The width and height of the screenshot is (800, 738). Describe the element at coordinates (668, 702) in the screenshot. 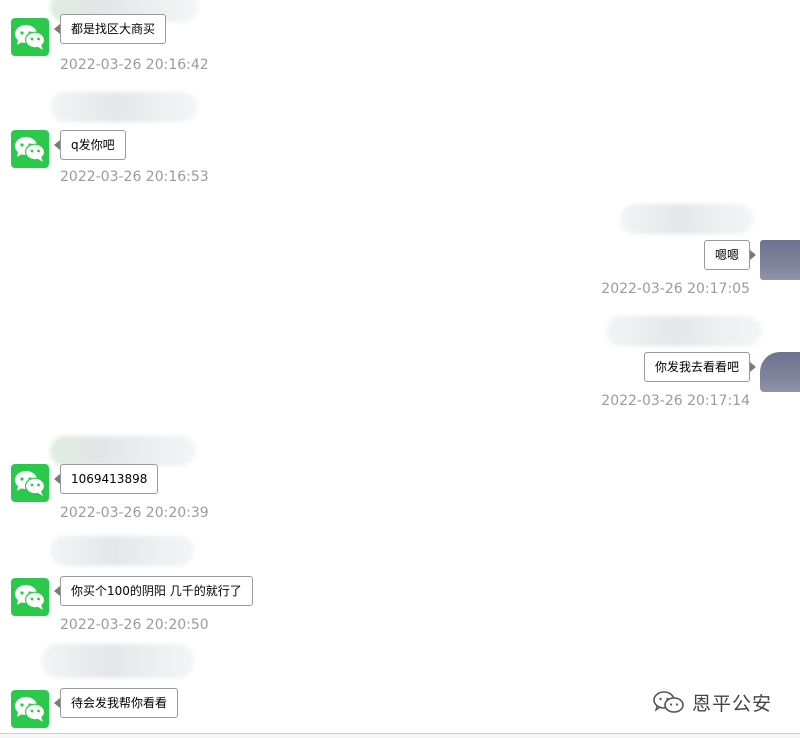

I see `wechat-channel-icon` at that location.